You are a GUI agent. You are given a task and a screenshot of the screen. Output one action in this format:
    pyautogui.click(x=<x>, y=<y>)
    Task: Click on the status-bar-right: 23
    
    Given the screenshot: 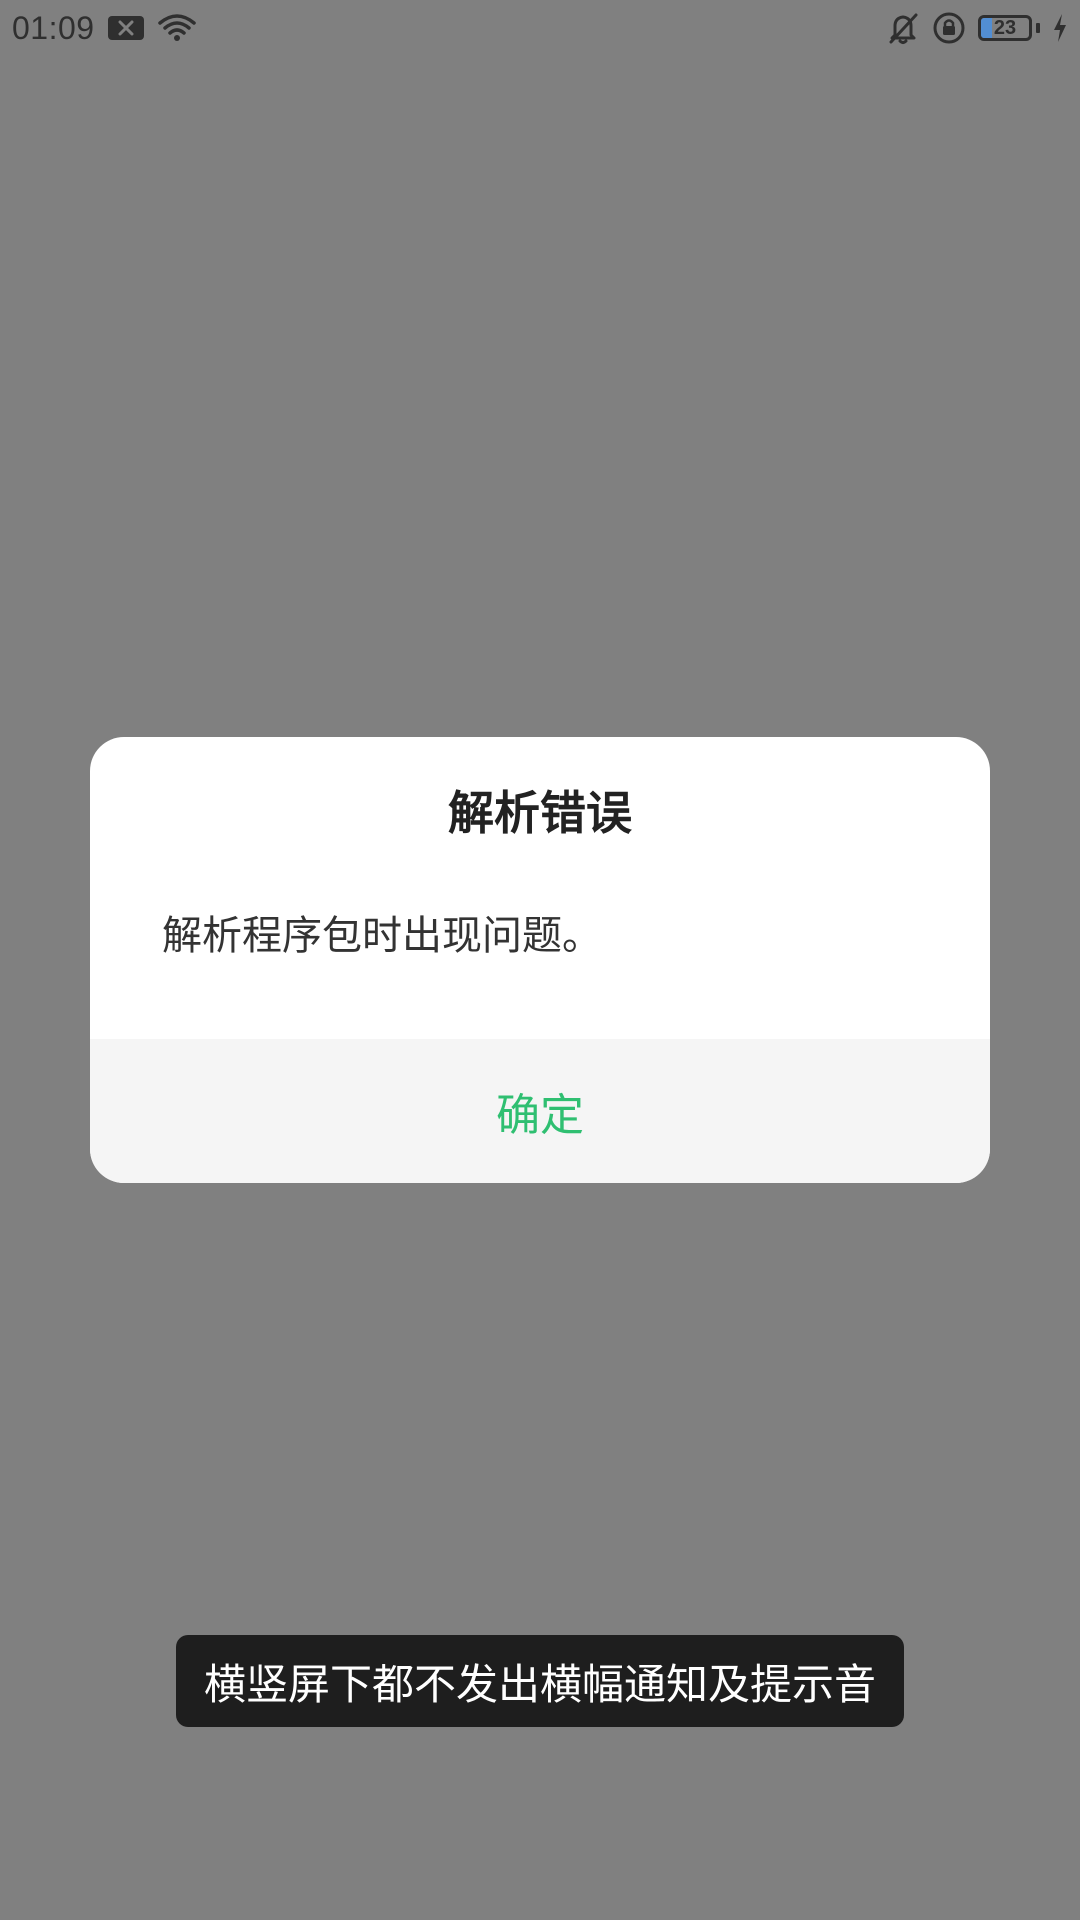 What is the action you would take?
    pyautogui.click(x=977, y=28)
    